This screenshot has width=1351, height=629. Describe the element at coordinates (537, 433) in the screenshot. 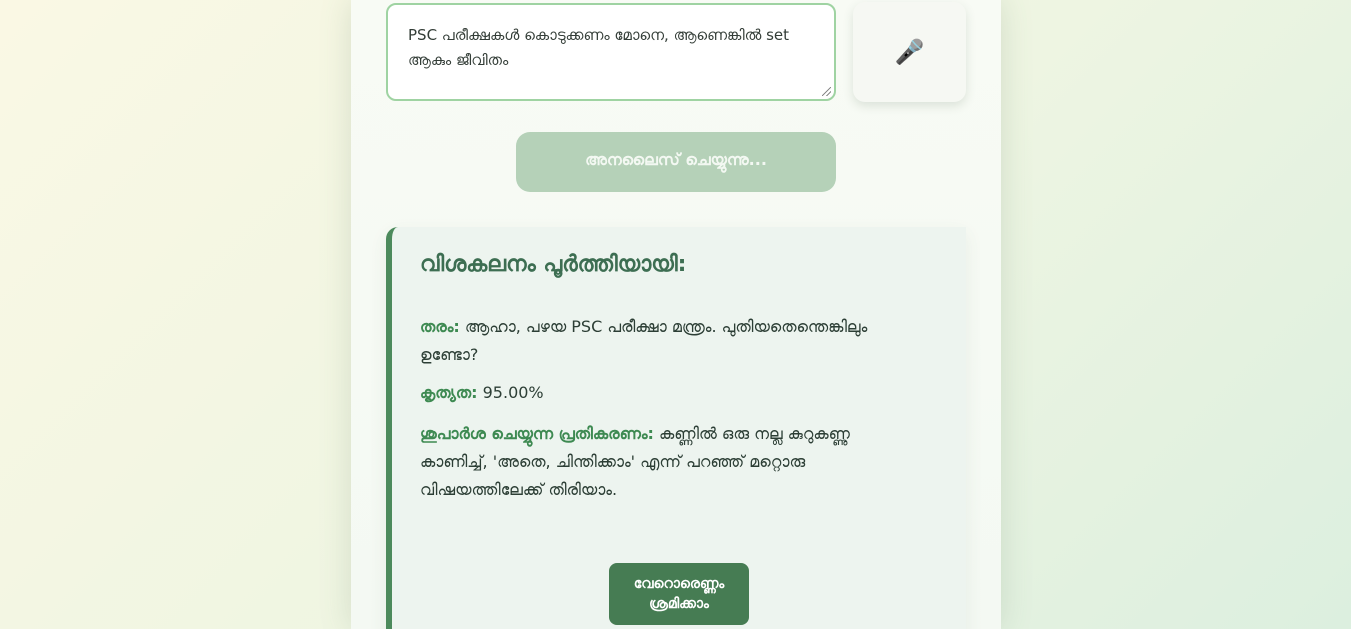

I see `result-suggestion-label: ശുപാർശ ചെയ്യുന്ന പ്രതികരണം:` at that location.